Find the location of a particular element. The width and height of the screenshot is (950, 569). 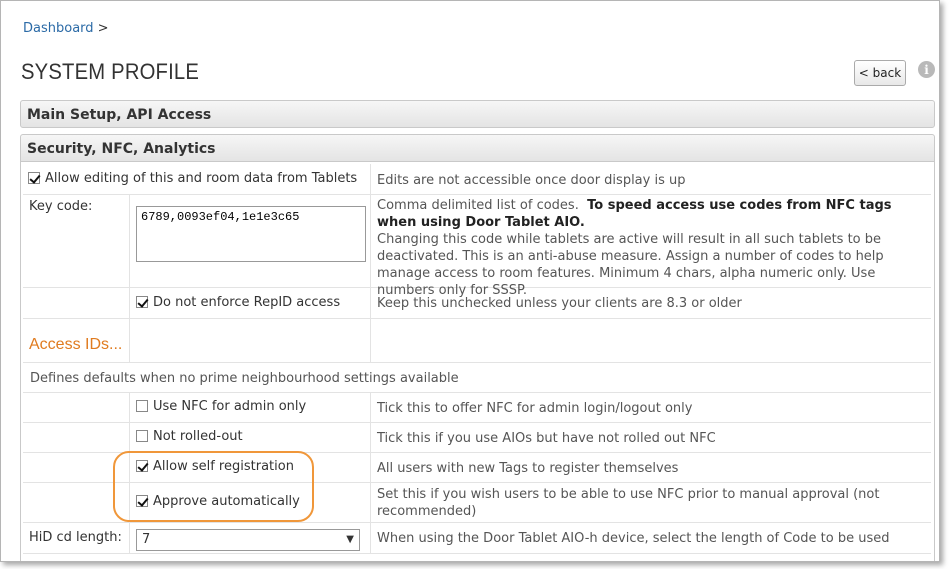

breadcrumb: Dashboard > is located at coordinates (66, 28).